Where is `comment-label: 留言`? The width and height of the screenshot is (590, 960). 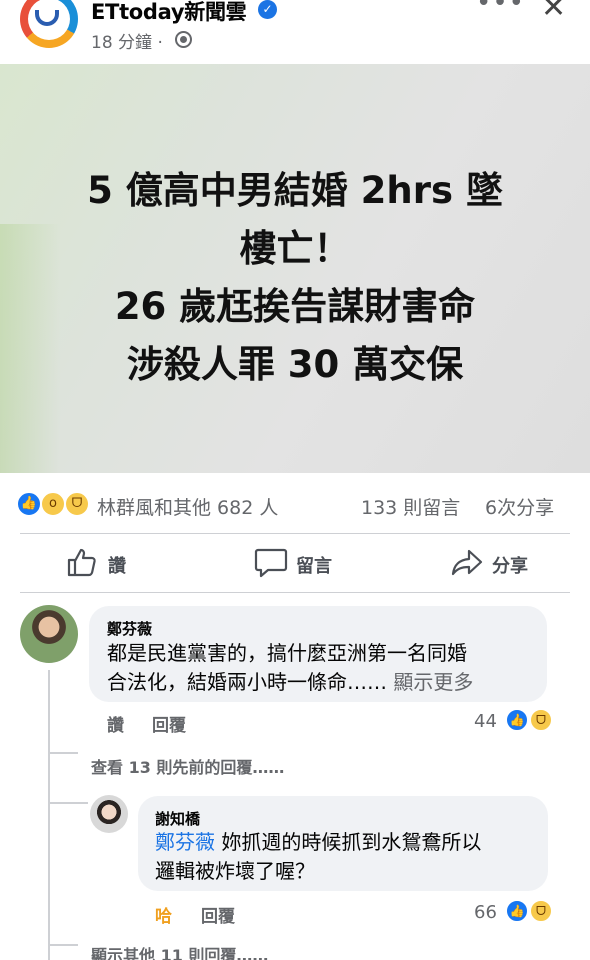 comment-label: 留言 is located at coordinates (314, 566).